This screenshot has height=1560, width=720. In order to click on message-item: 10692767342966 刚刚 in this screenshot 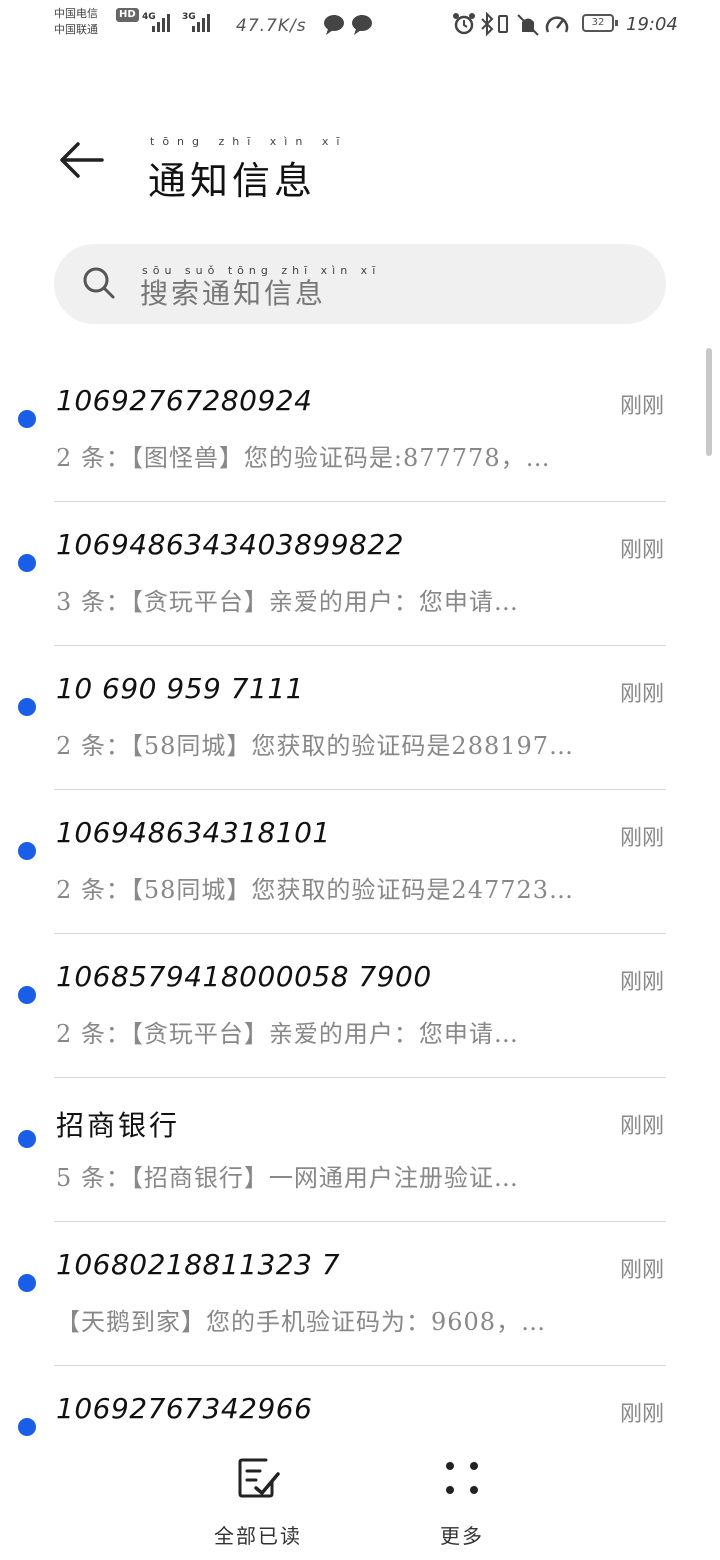, I will do `click(360, 1401)`.